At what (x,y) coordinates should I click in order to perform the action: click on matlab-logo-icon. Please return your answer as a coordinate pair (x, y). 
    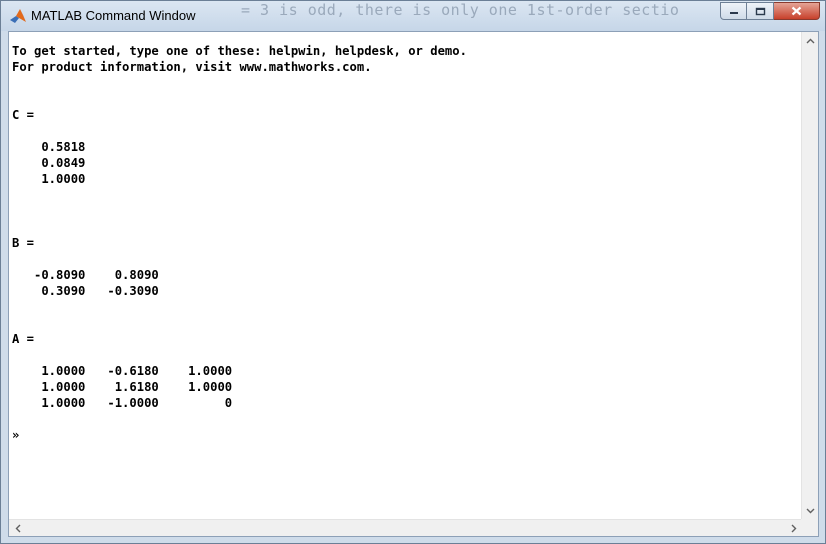
    Looking at the image, I should click on (18, 16).